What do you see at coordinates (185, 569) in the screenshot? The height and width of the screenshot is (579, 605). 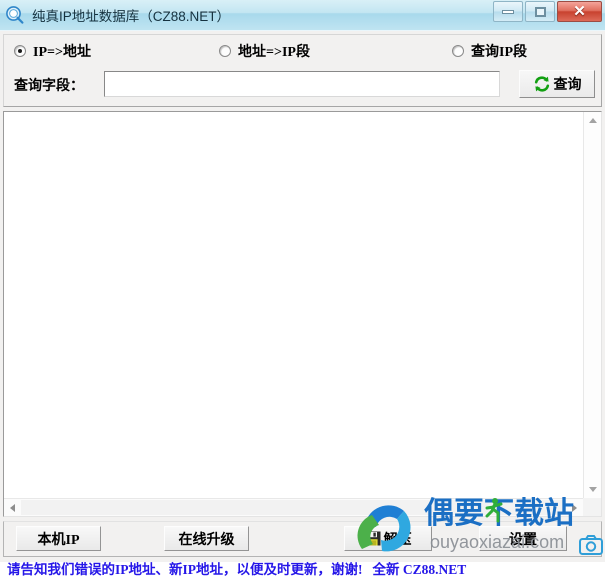 I see `status-message: 请告知我们错误的IP地址、新IP地址，以便及时更新，谢谢!` at bounding box center [185, 569].